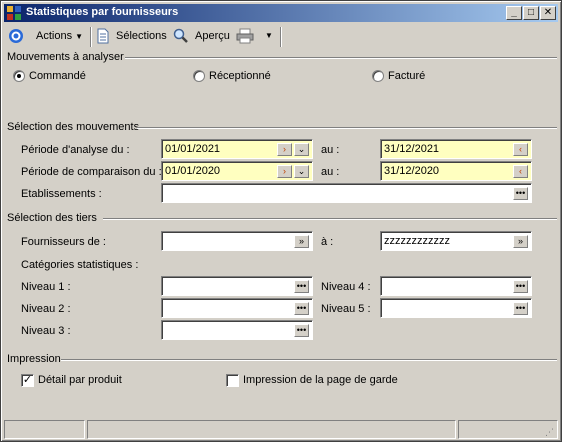  What do you see at coordinates (237, 286) in the screenshot?
I see `niveau1-field: •••` at bounding box center [237, 286].